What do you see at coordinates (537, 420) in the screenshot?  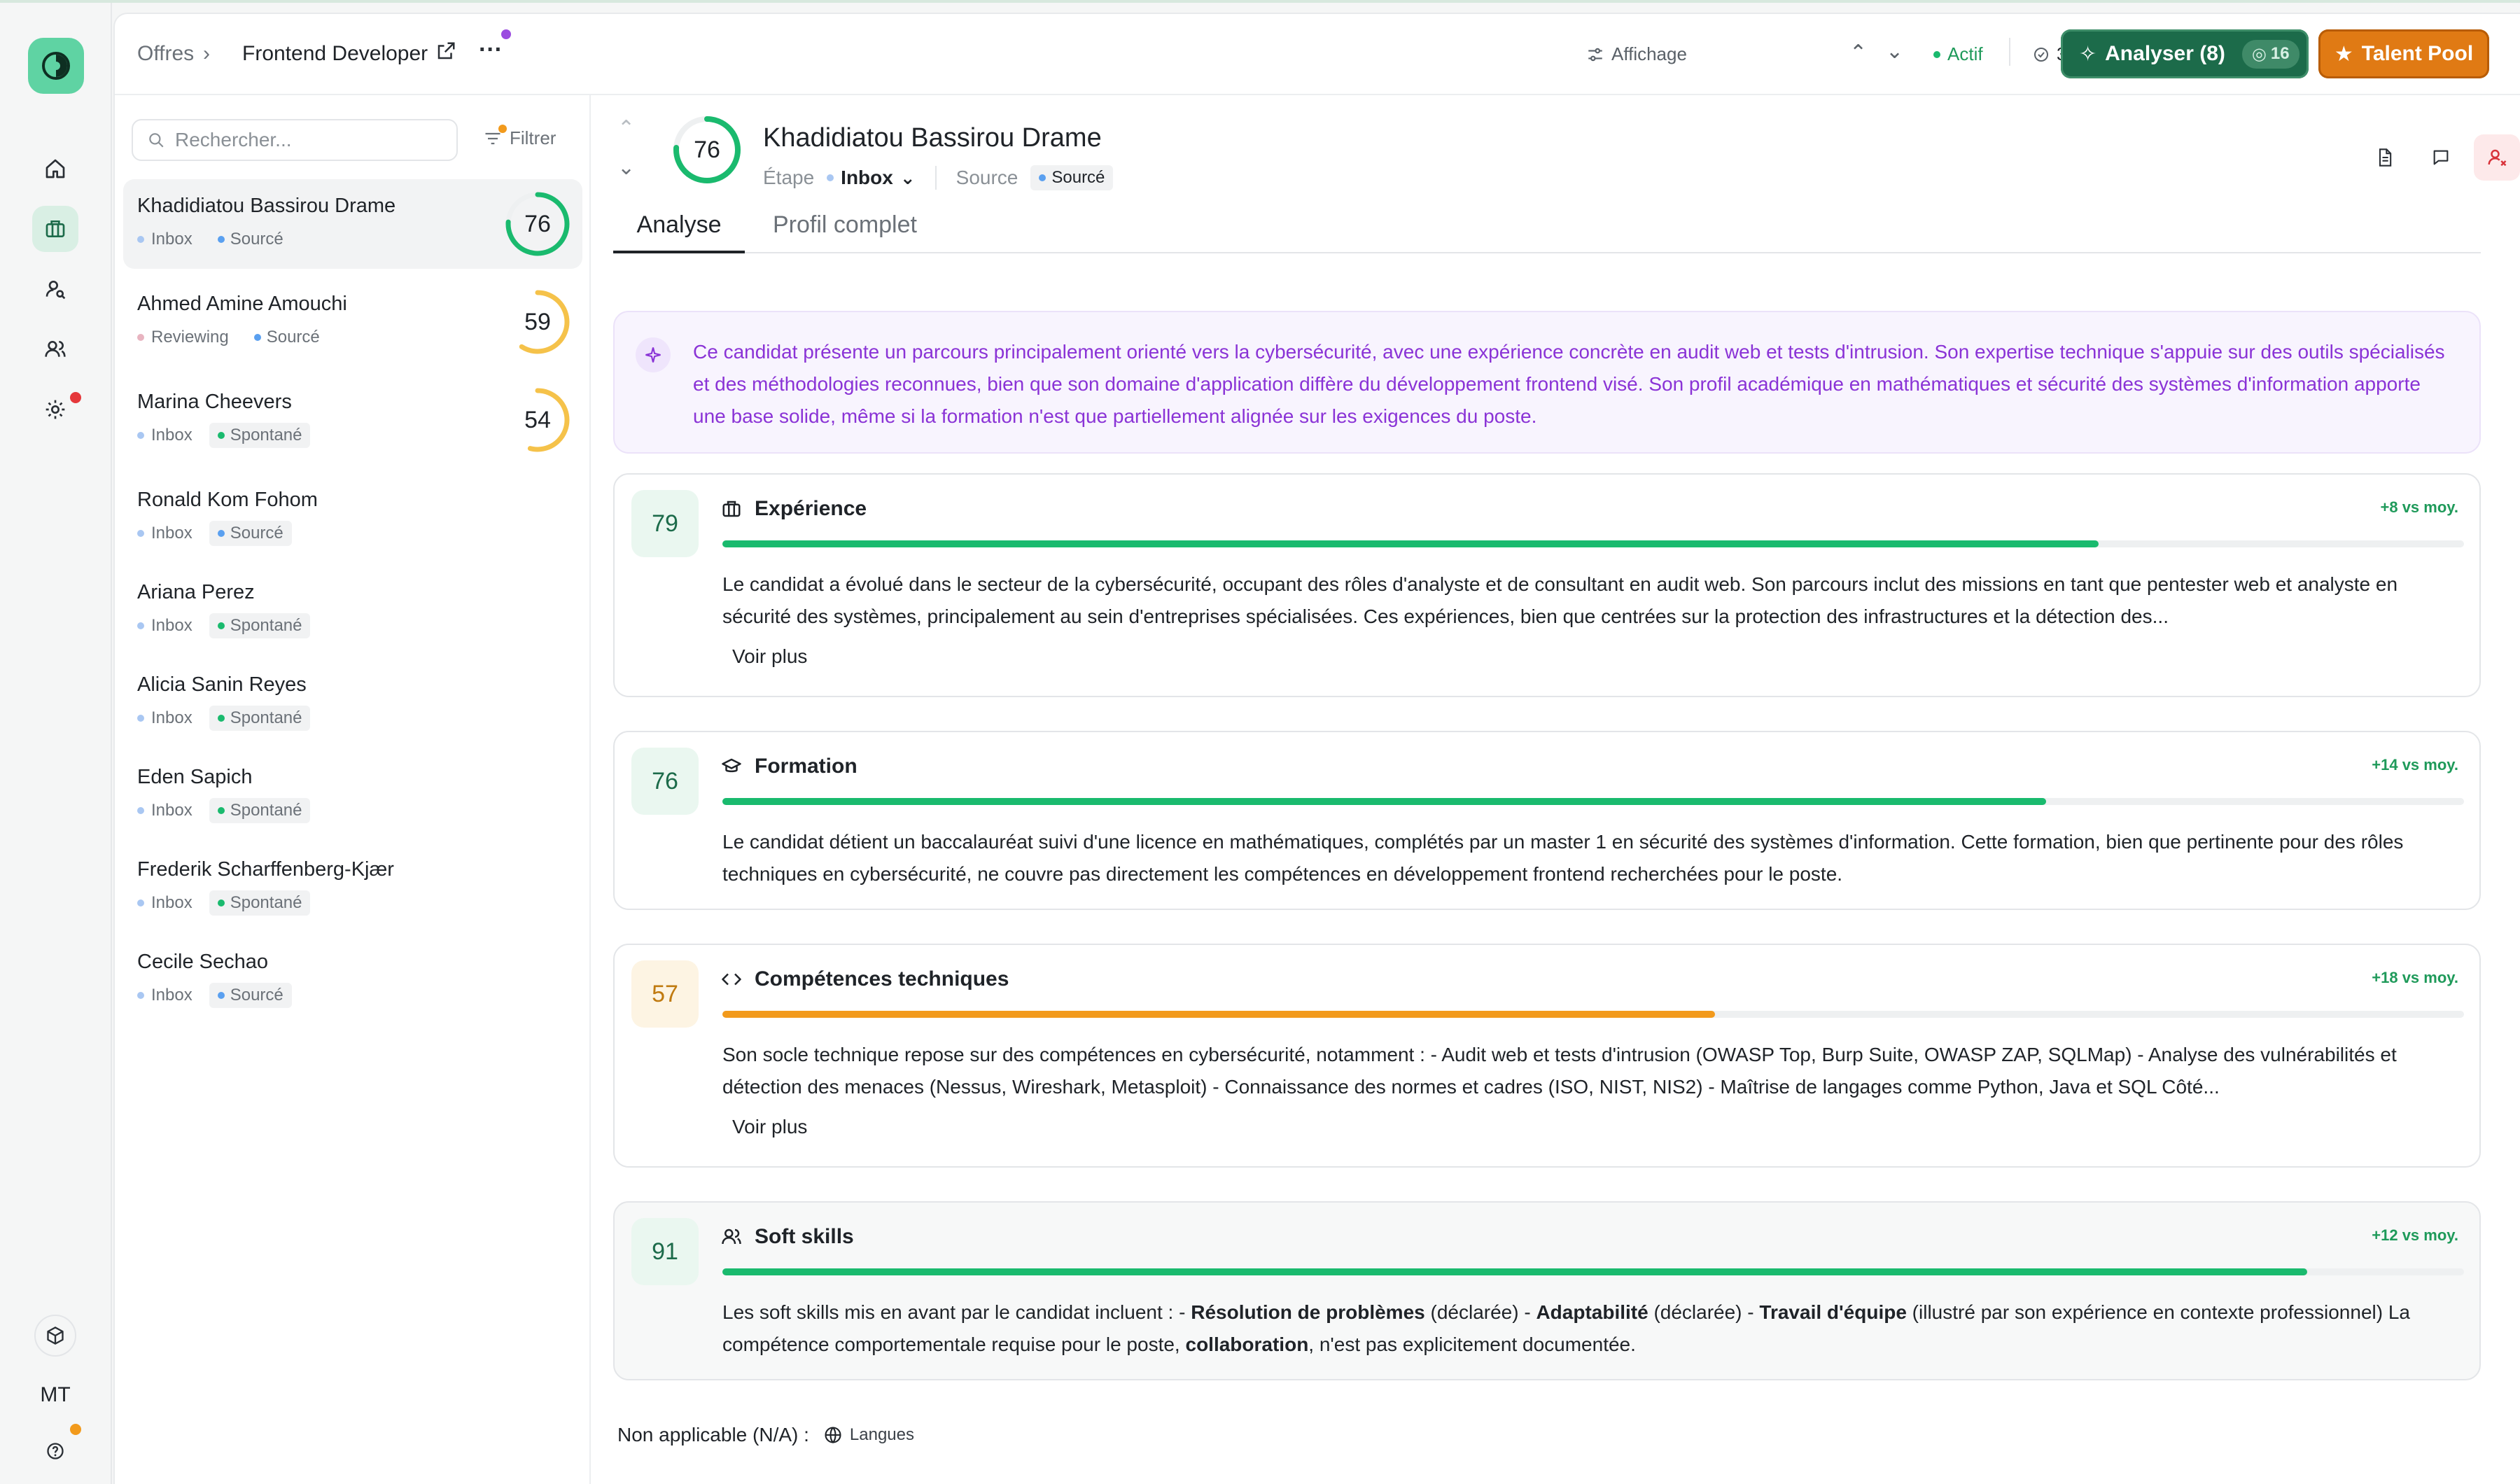 I see `candidate-score-ring: 54` at bounding box center [537, 420].